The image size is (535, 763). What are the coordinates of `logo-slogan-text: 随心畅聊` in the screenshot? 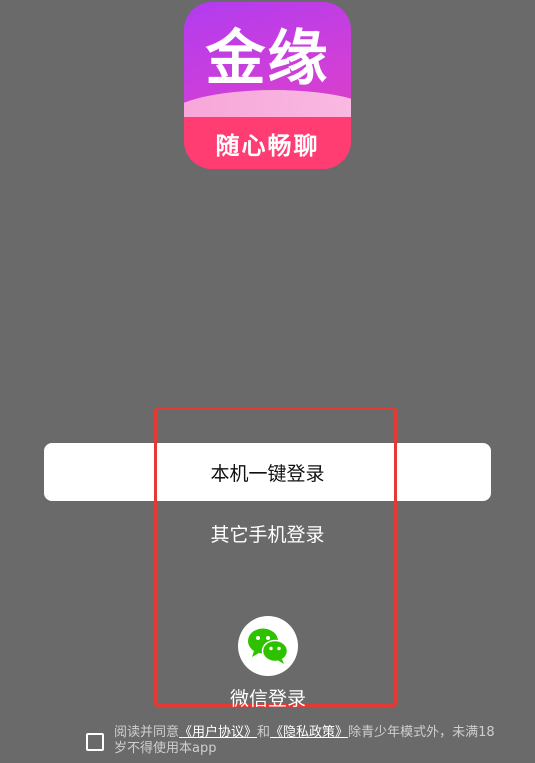 It's located at (267, 146).